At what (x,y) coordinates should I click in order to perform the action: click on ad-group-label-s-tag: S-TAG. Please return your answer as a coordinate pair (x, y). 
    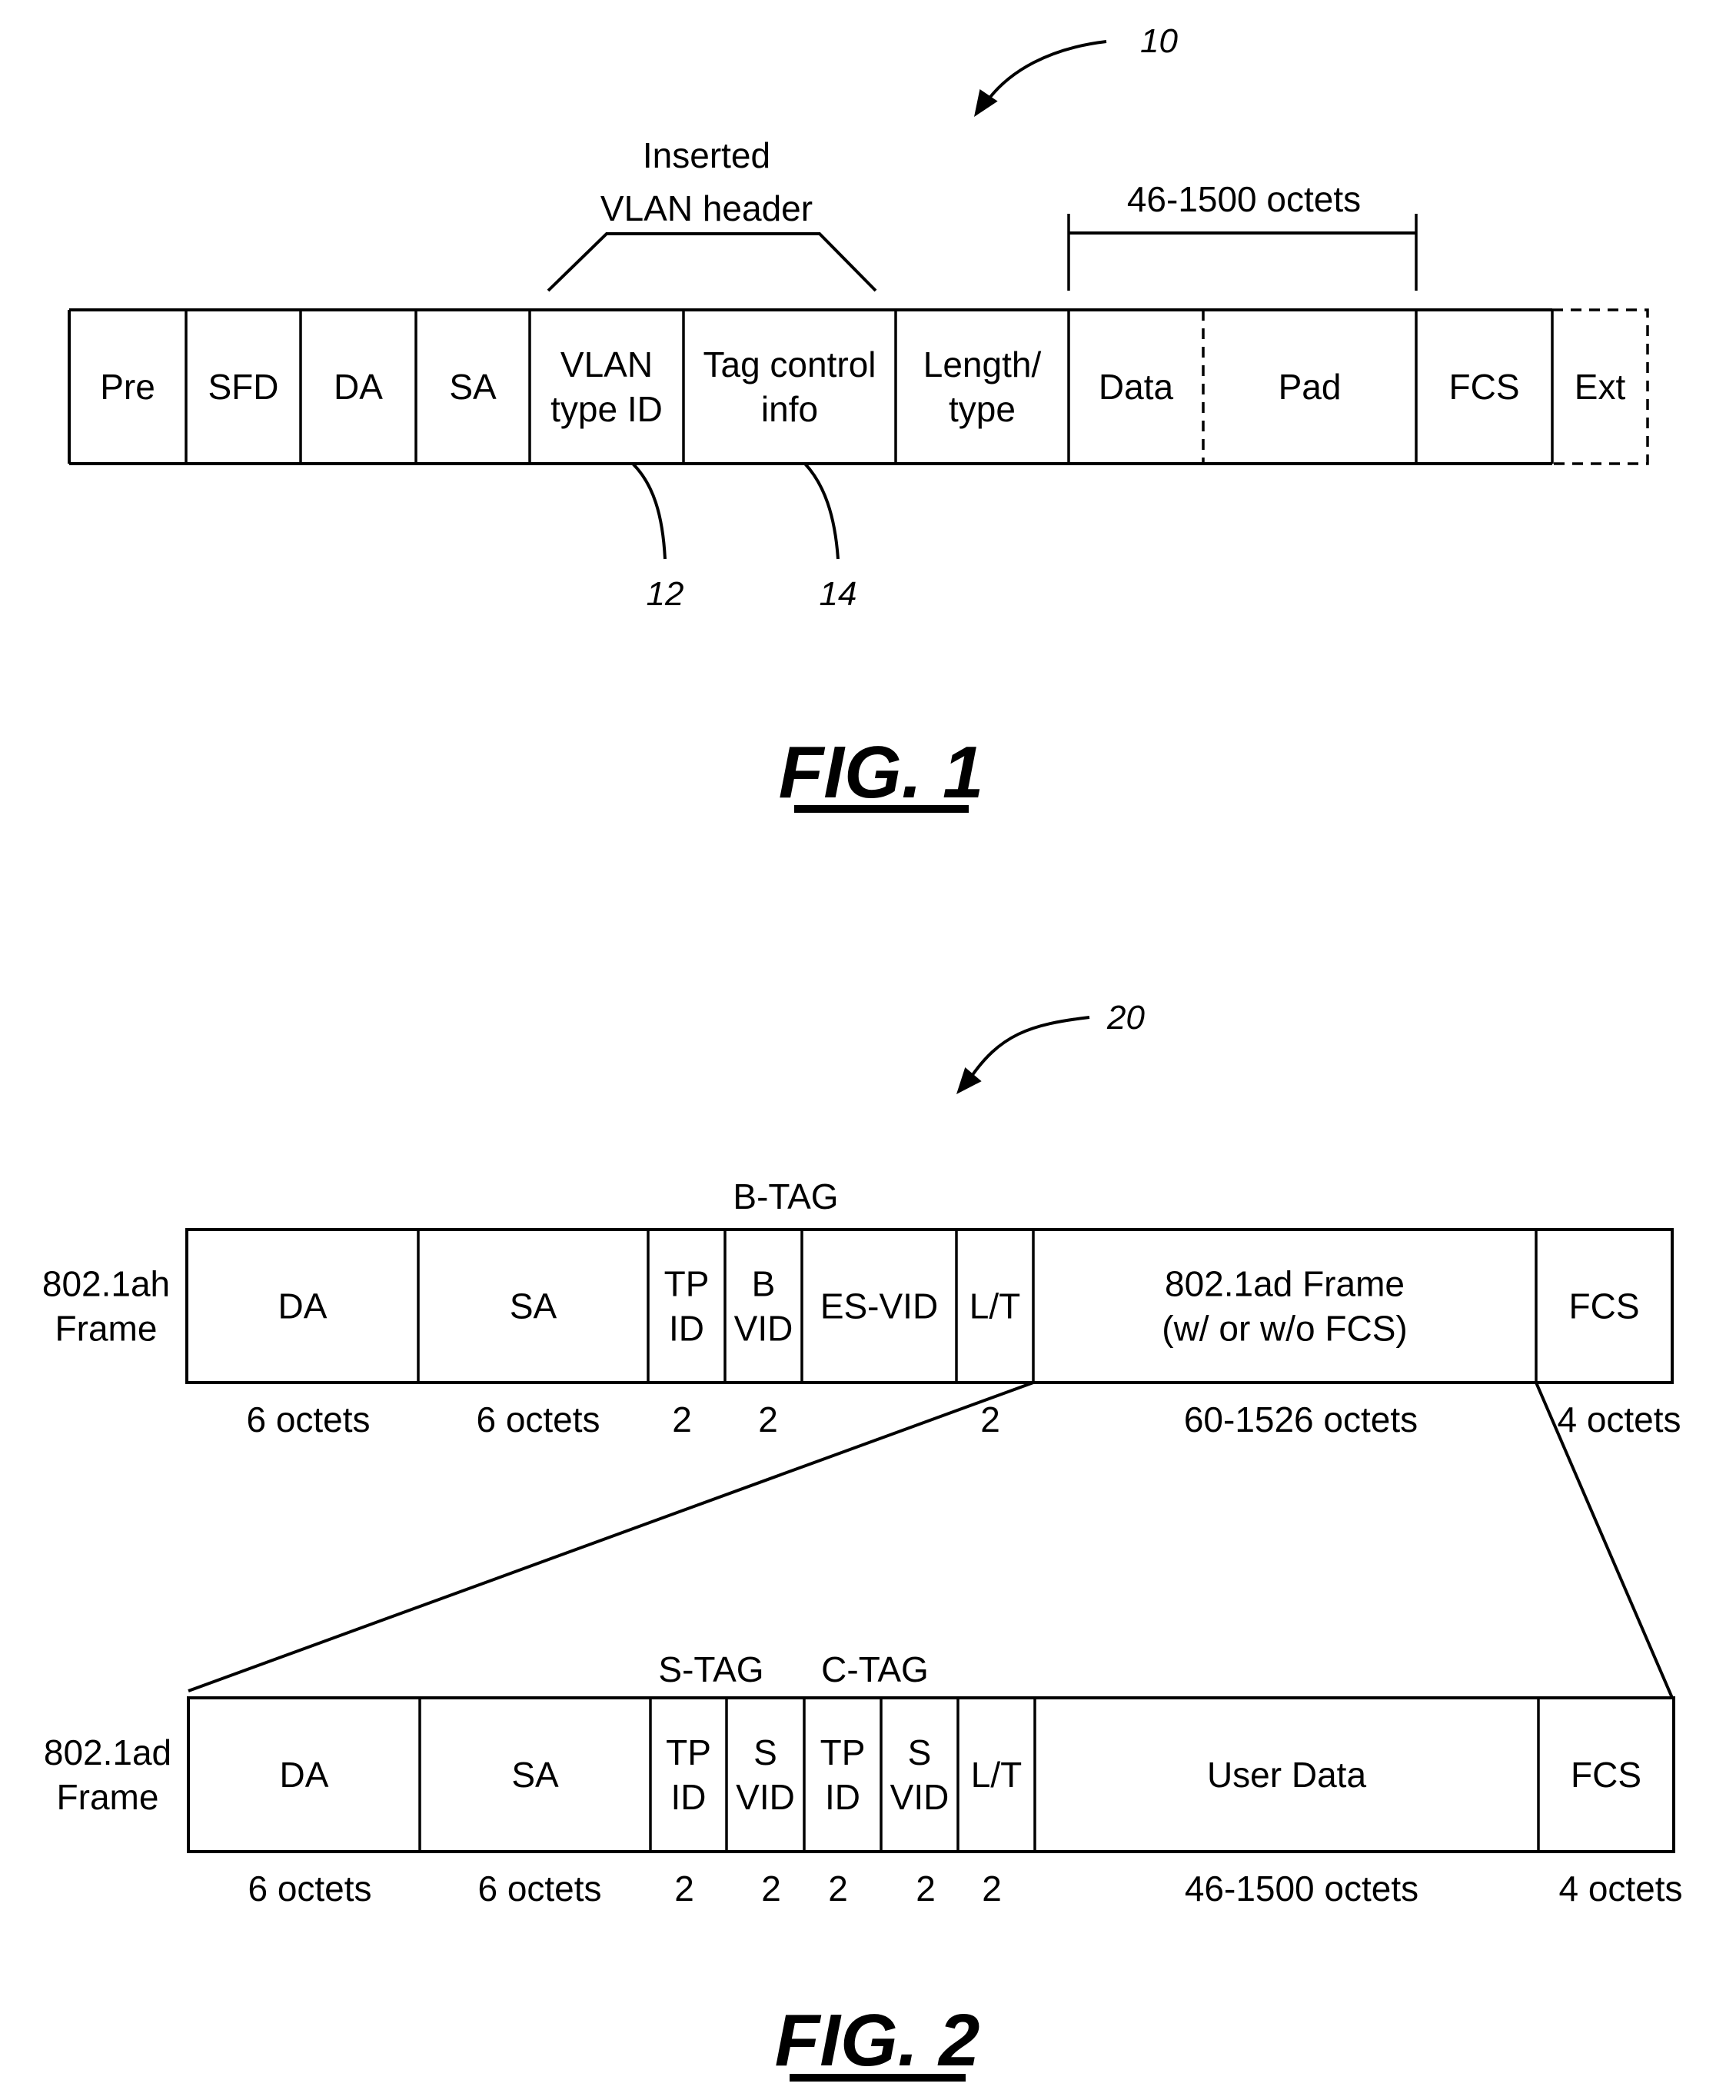
    Looking at the image, I should click on (710, 1669).